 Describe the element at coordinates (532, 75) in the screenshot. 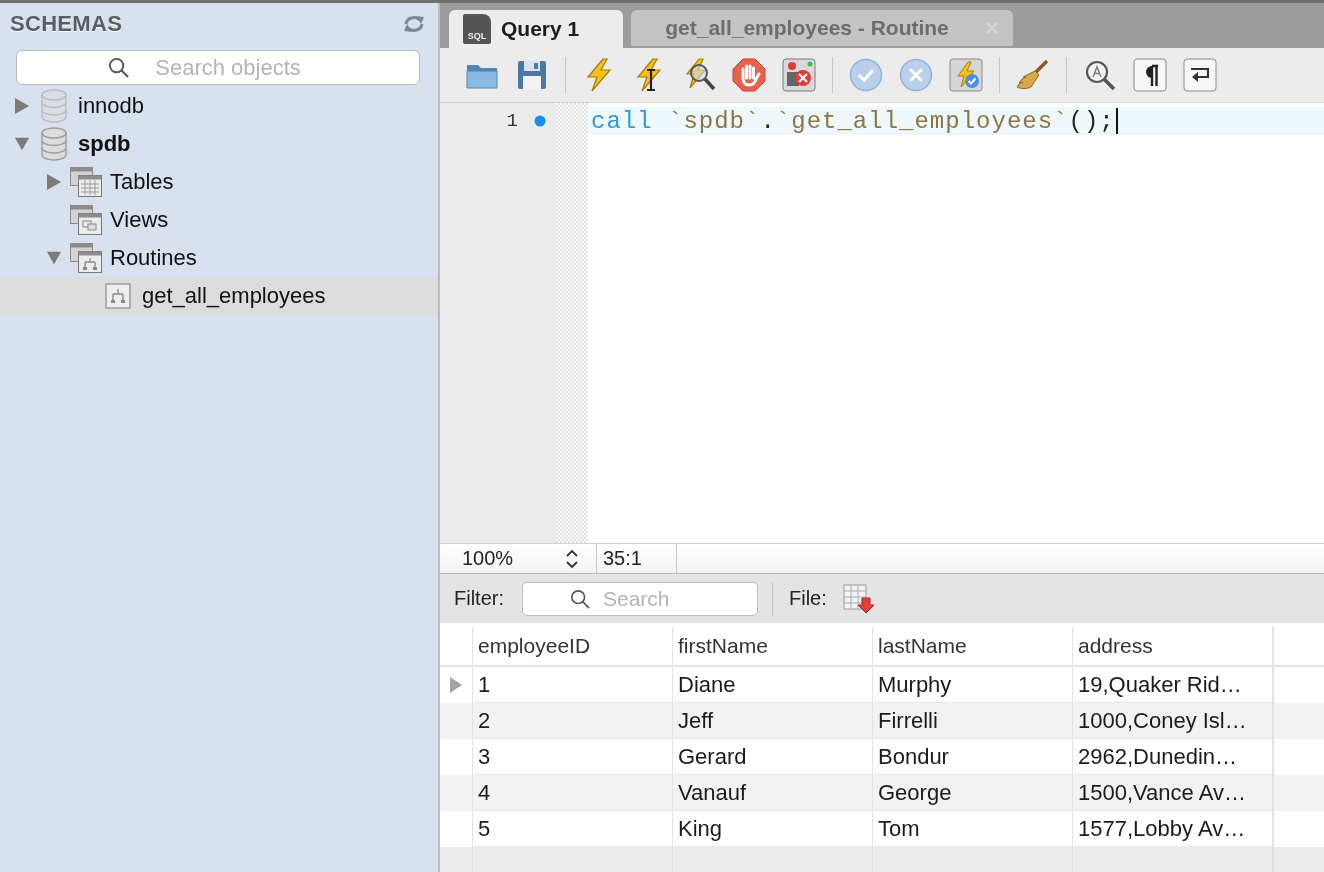

I see `save-icon` at that location.